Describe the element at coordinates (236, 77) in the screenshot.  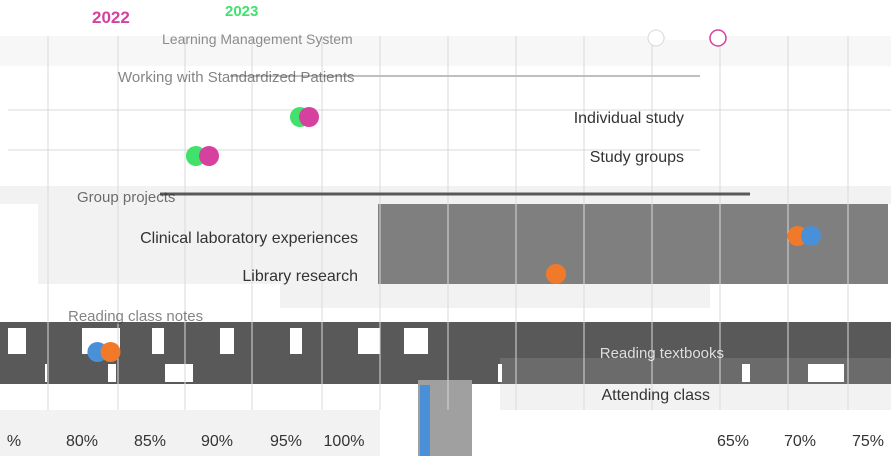
I see `category-label: Working with Standardized Patients` at that location.